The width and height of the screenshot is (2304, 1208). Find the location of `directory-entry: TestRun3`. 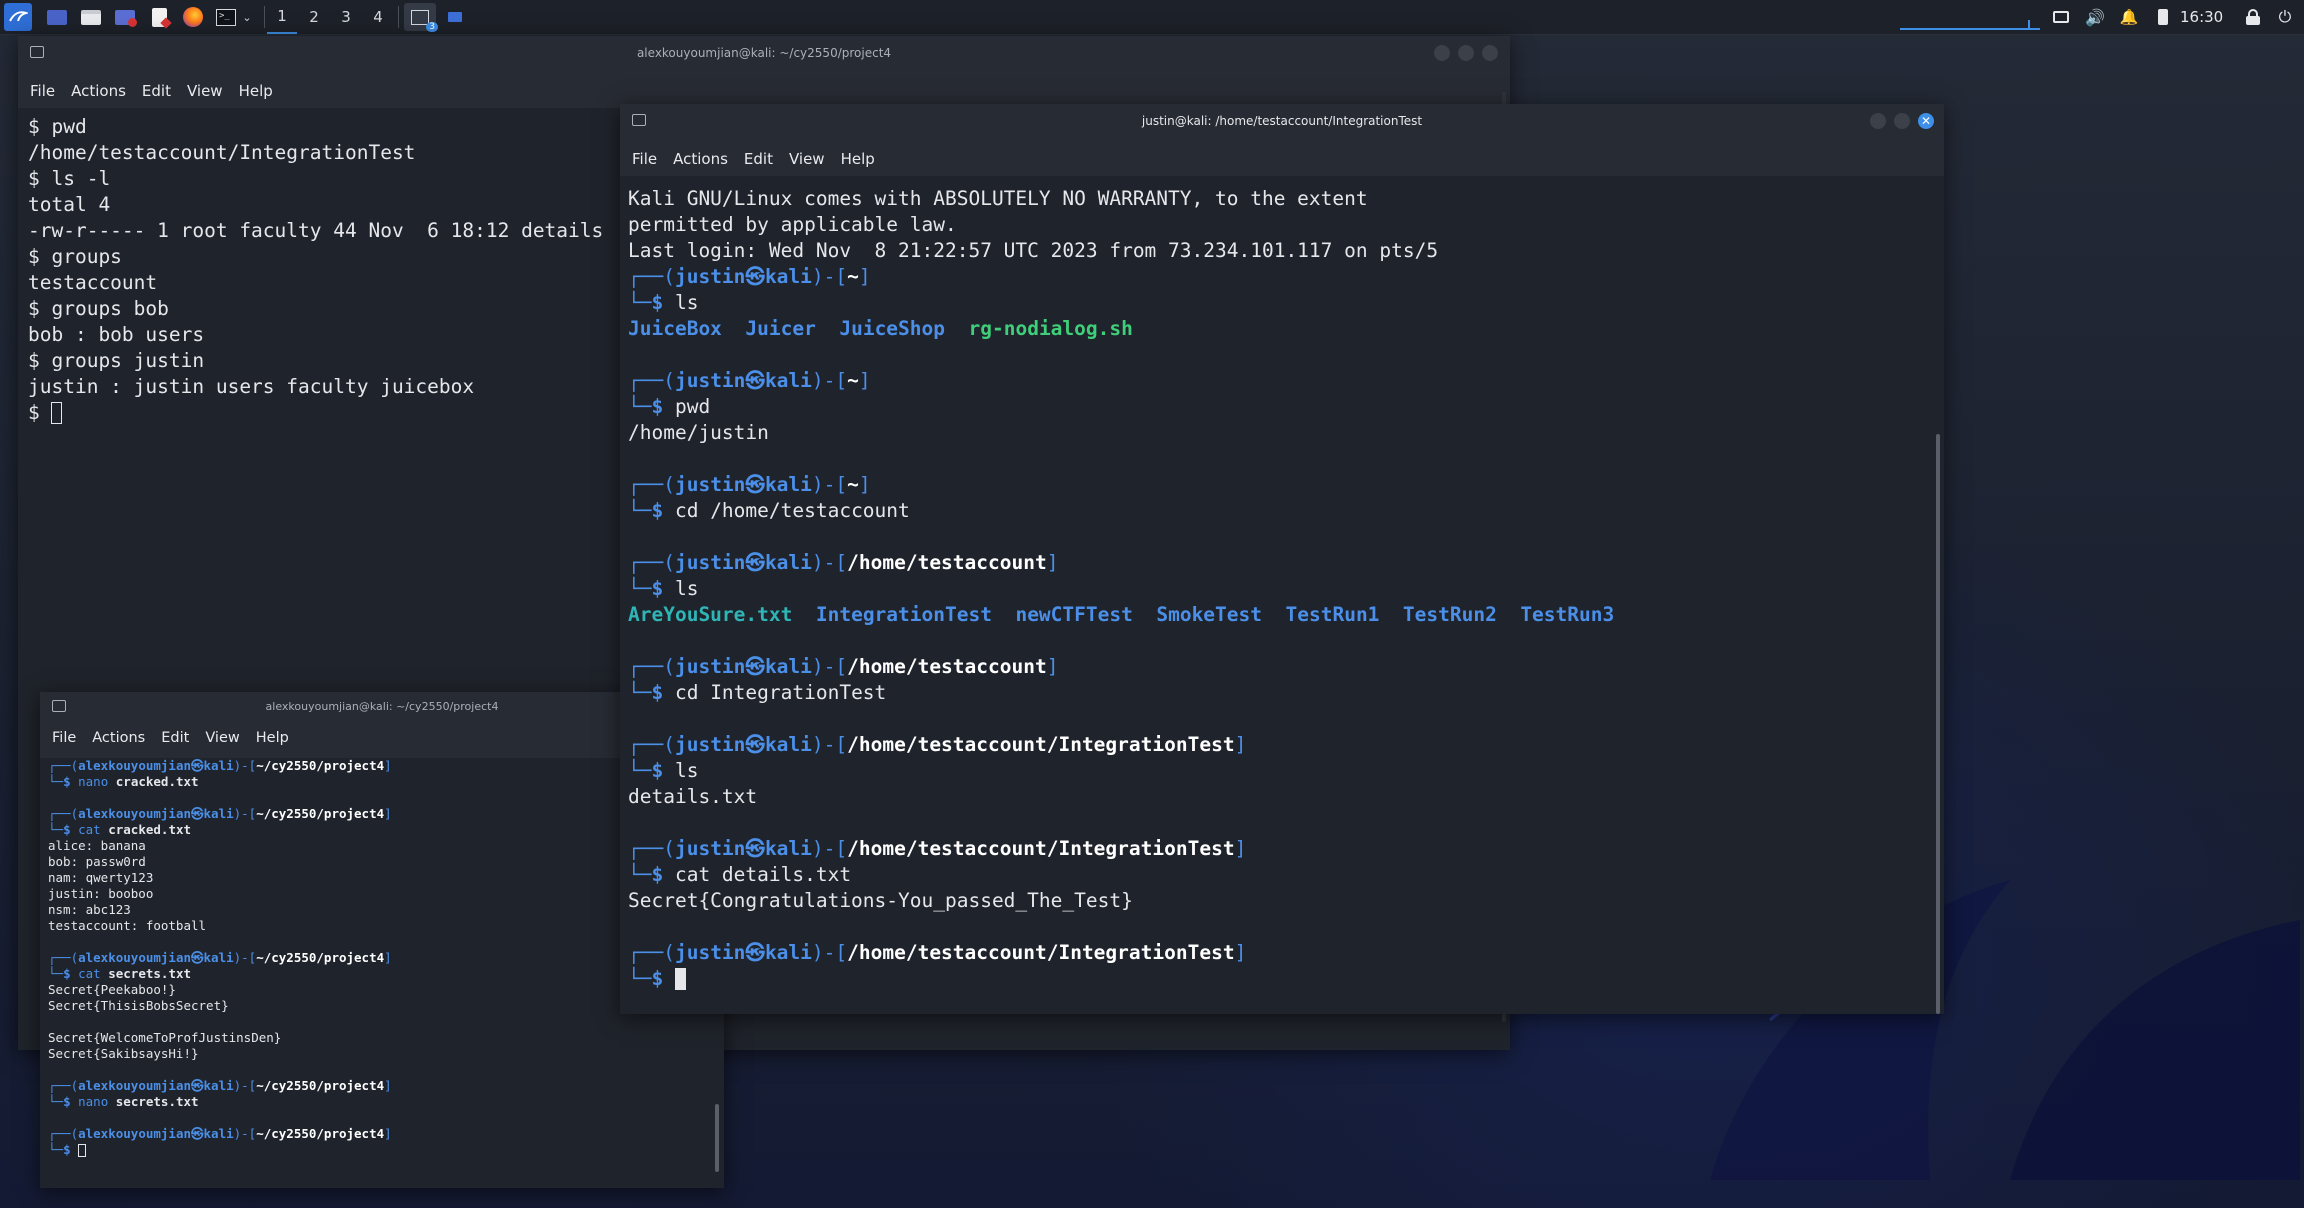

directory-entry: TestRun3 is located at coordinates (1567, 614).